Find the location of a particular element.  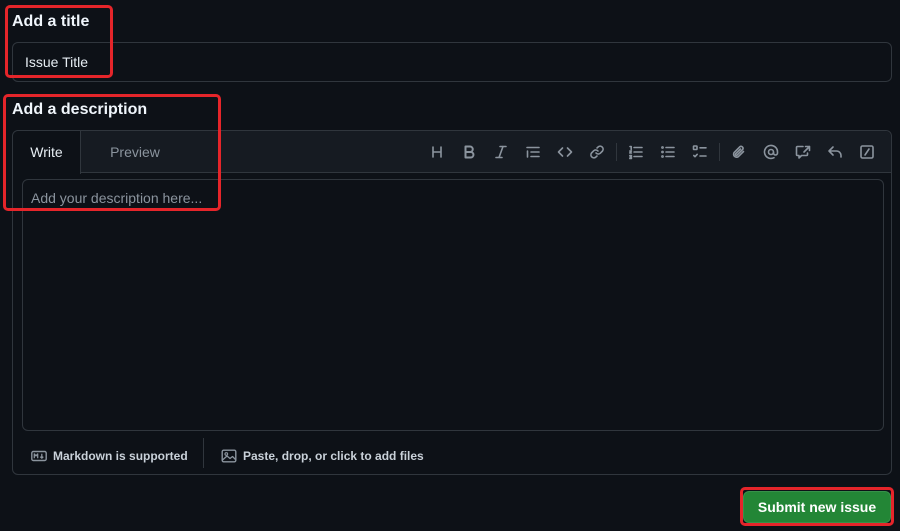

numbered-list-icon is located at coordinates (636, 152).